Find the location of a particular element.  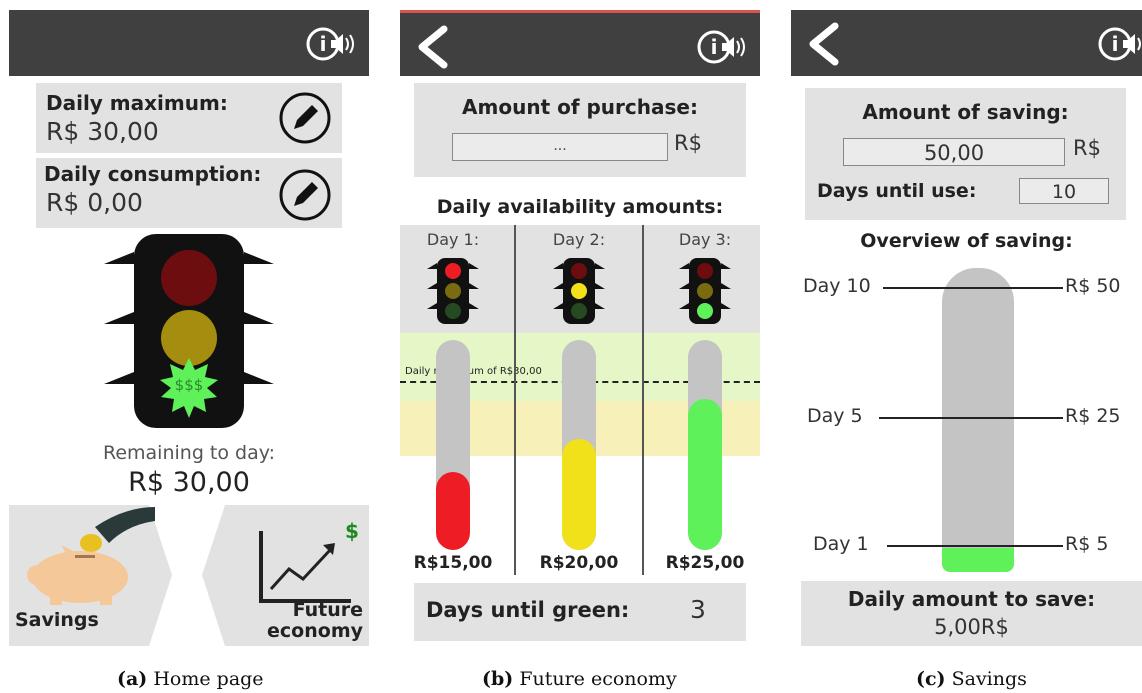

daily-consumption-value: R$ 0,00 is located at coordinates (94, 202).